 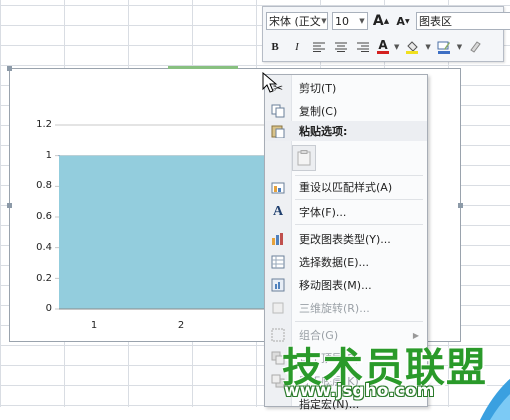 What do you see at coordinates (278, 131) in the screenshot?
I see `paste-icon` at bounding box center [278, 131].